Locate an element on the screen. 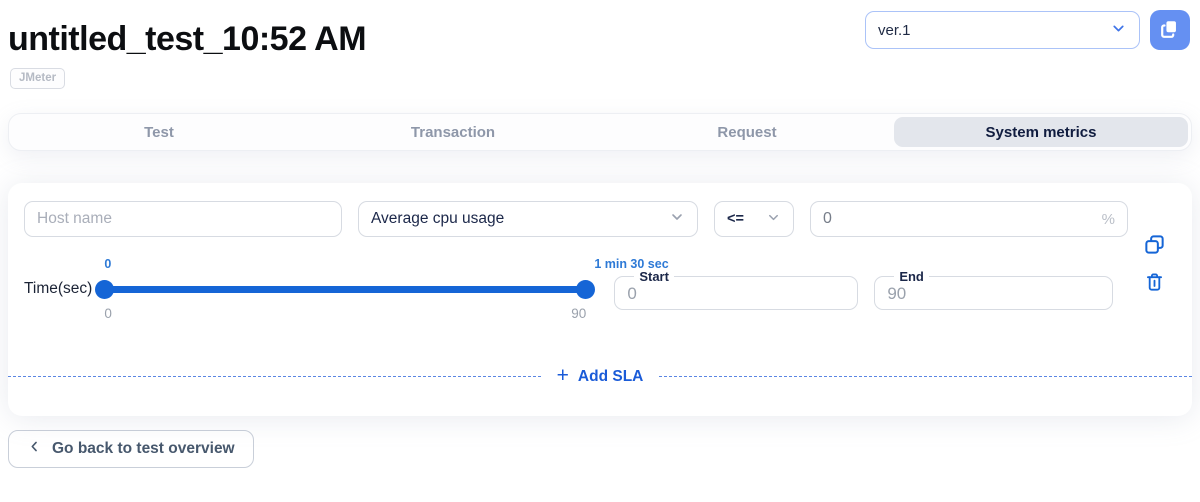 This screenshot has width=1200, height=502. slider-track is located at coordinates (345, 289).